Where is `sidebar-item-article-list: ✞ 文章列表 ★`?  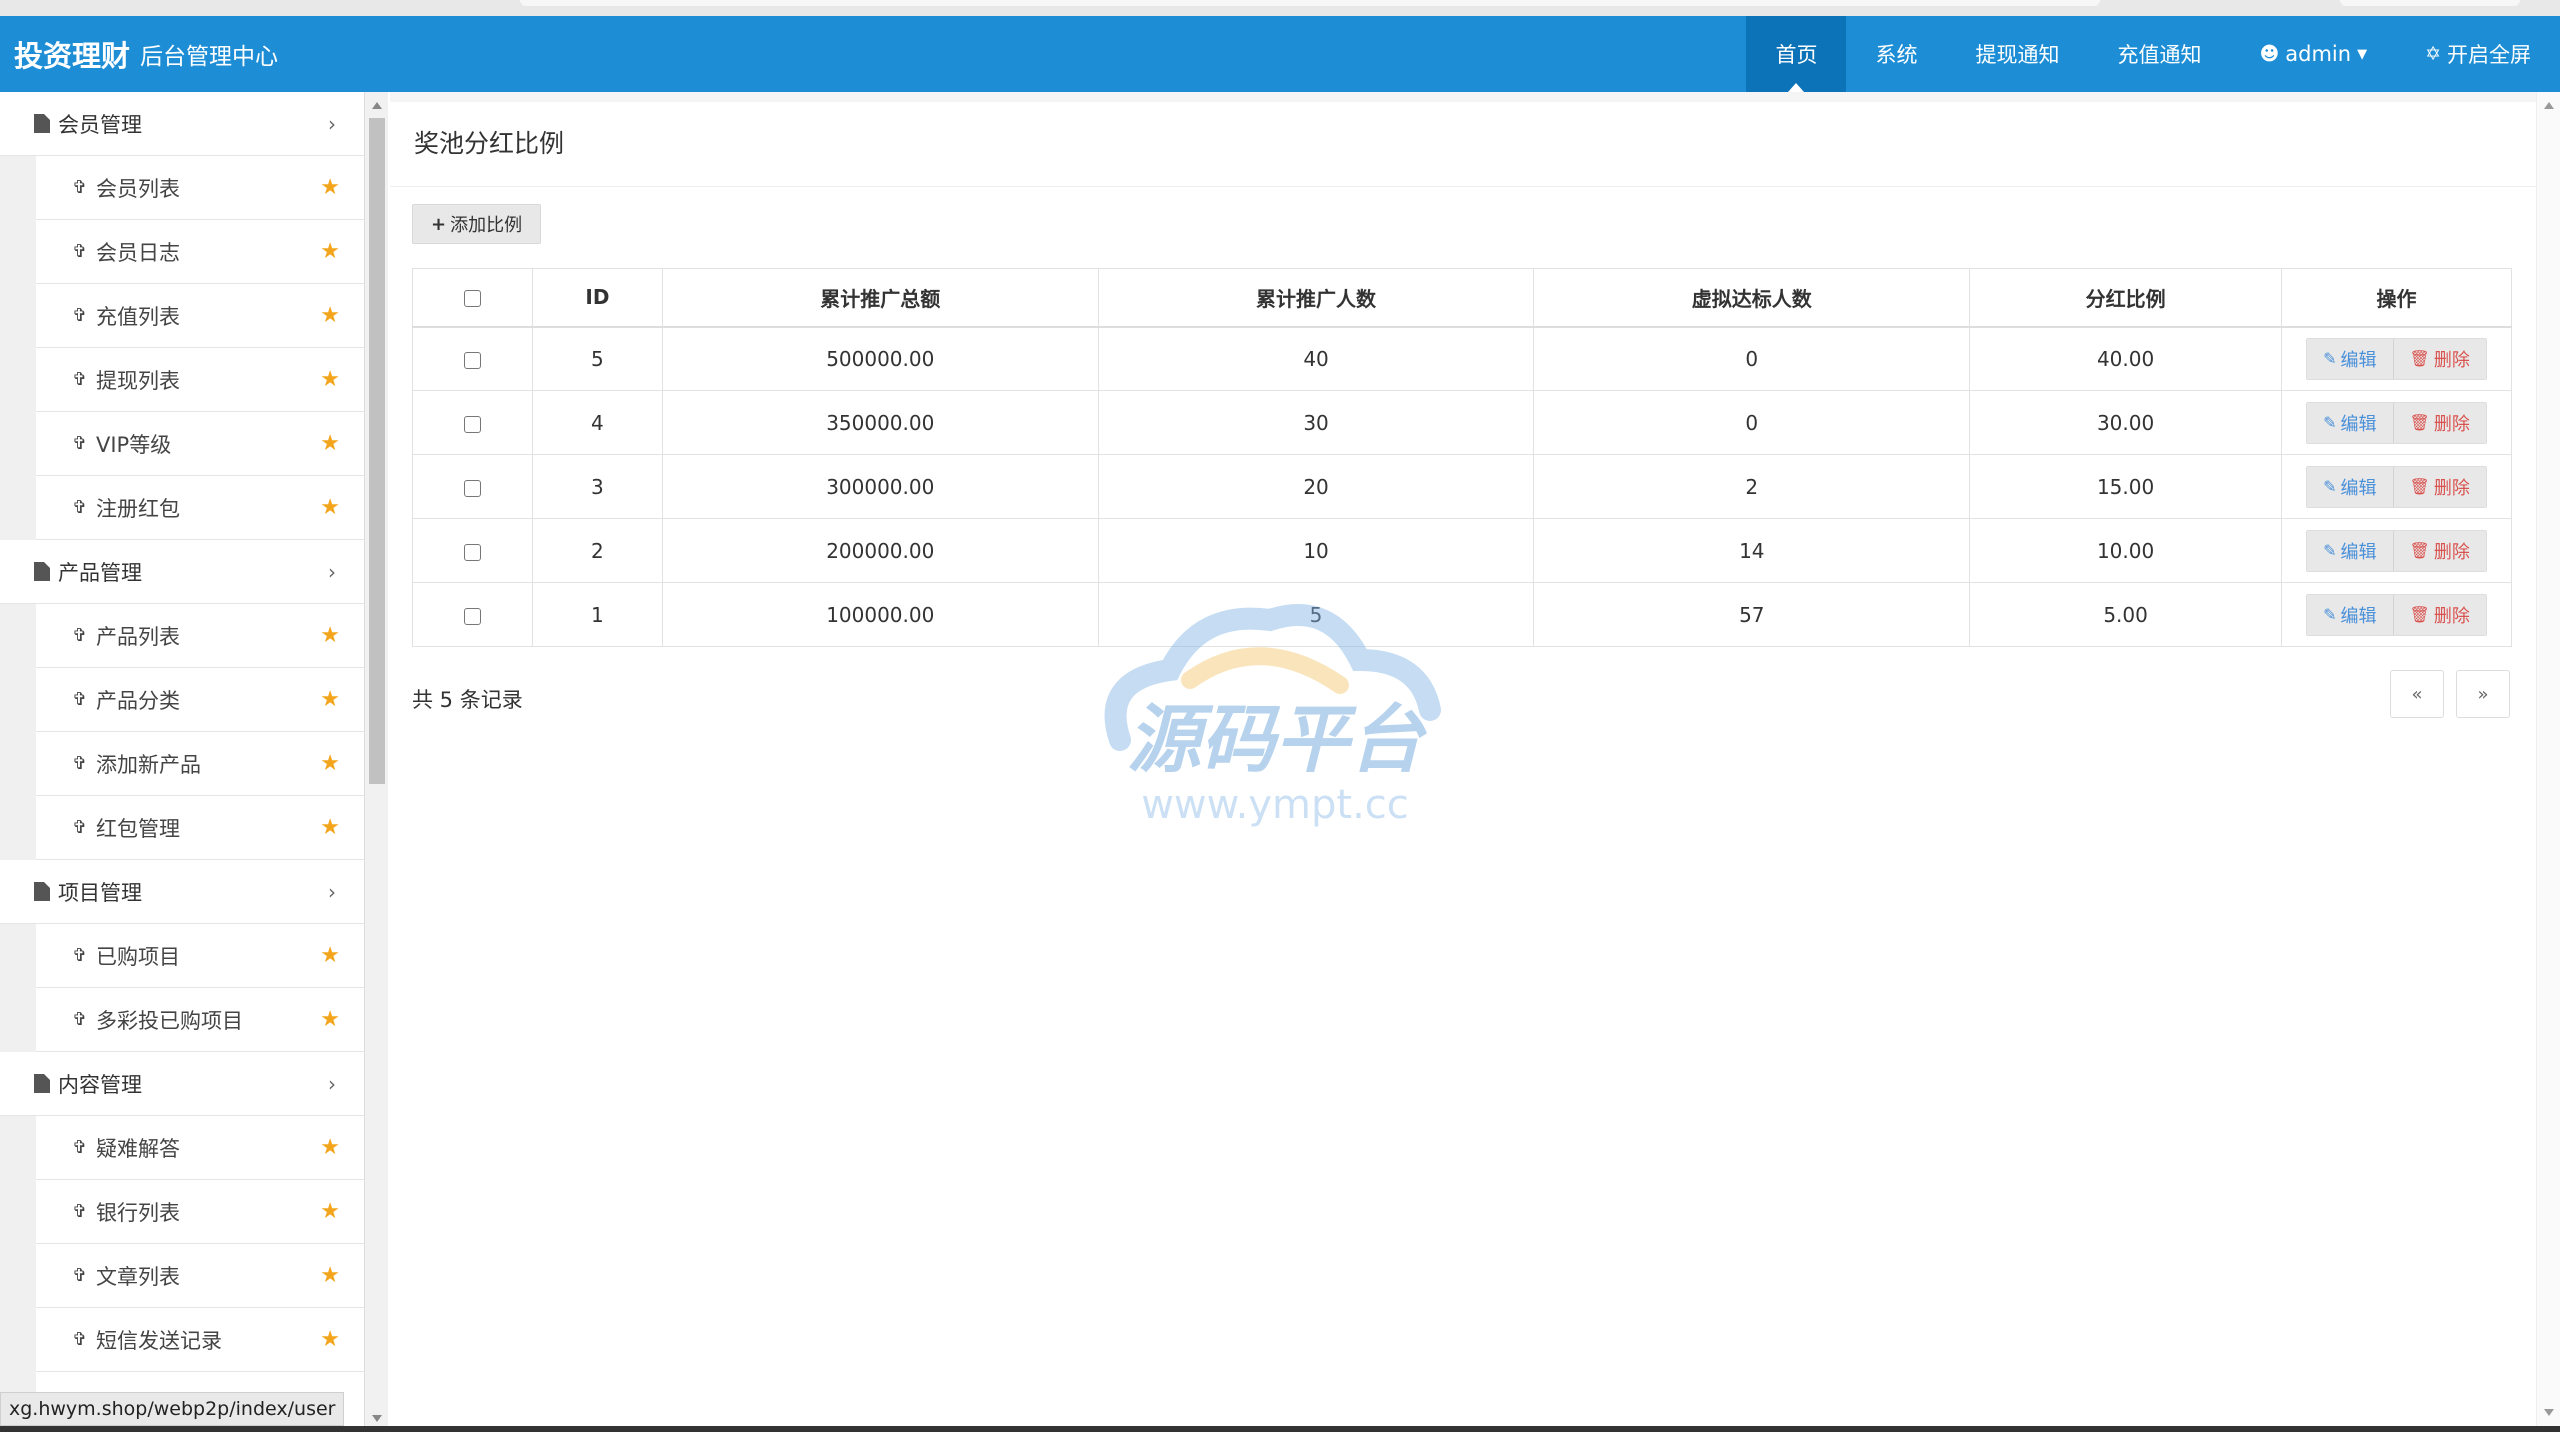 sidebar-item-article-list: ✞ 文章列表 ★ is located at coordinates (200, 1276).